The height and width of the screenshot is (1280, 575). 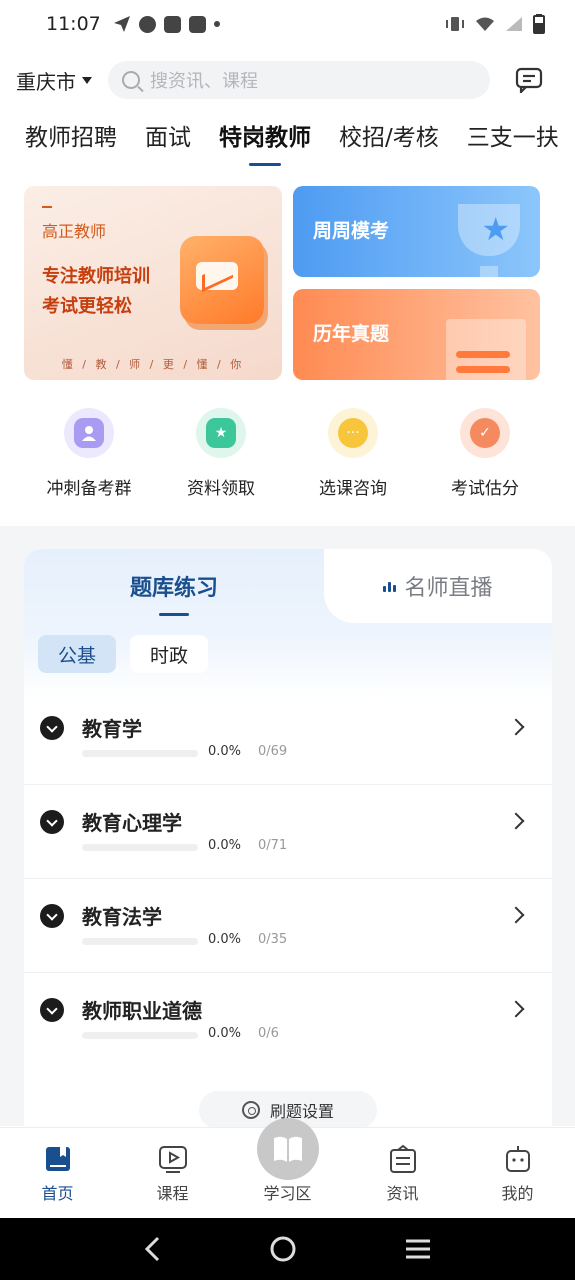 I want to click on quick-materials: ★ 资料领取, so click(x=221, y=453).